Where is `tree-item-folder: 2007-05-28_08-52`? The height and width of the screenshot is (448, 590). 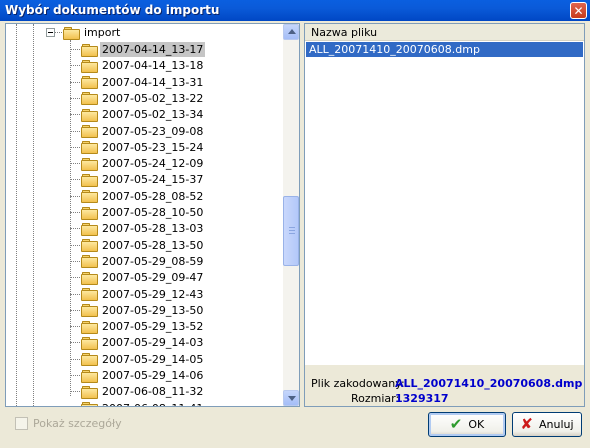 tree-item-folder: 2007-05-28_08-52 is located at coordinates (143, 196).